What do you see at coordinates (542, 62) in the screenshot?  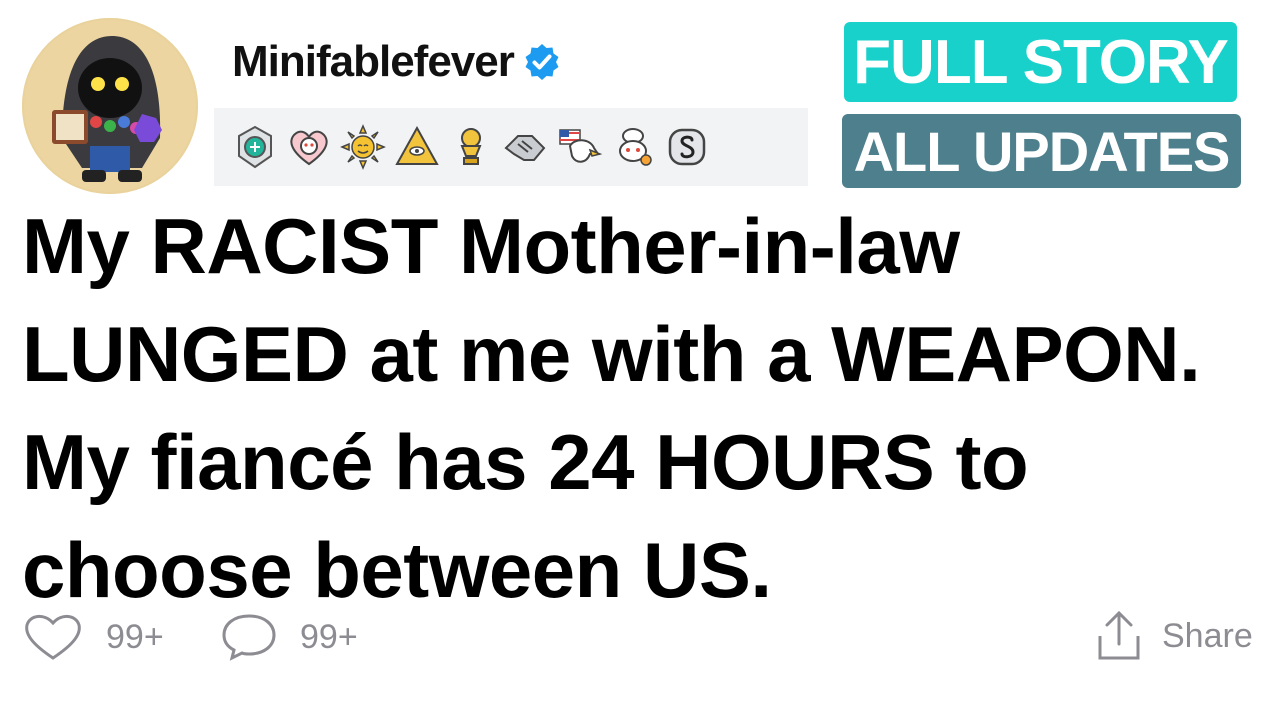 I see `verified-badge-icon` at bounding box center [542, 62].